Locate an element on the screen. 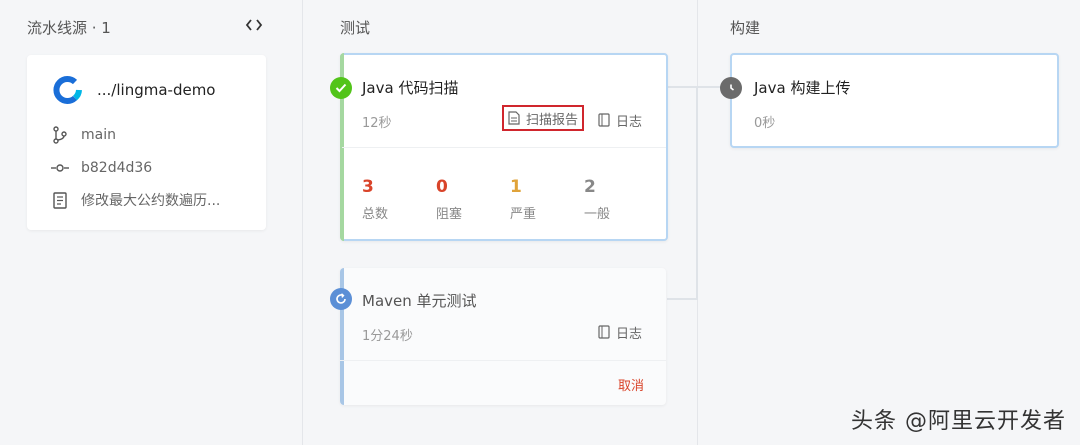 The image size is (1080, 445). stat-label: 严重 is located at coordinates (523, 214).